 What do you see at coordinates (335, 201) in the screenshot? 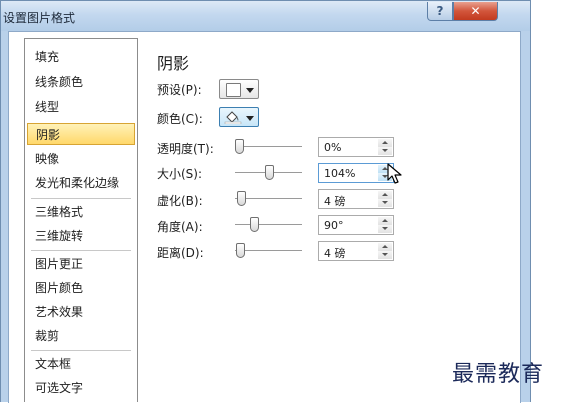
I see `blur-value: 4 磅` at bounding box center [335, 201].